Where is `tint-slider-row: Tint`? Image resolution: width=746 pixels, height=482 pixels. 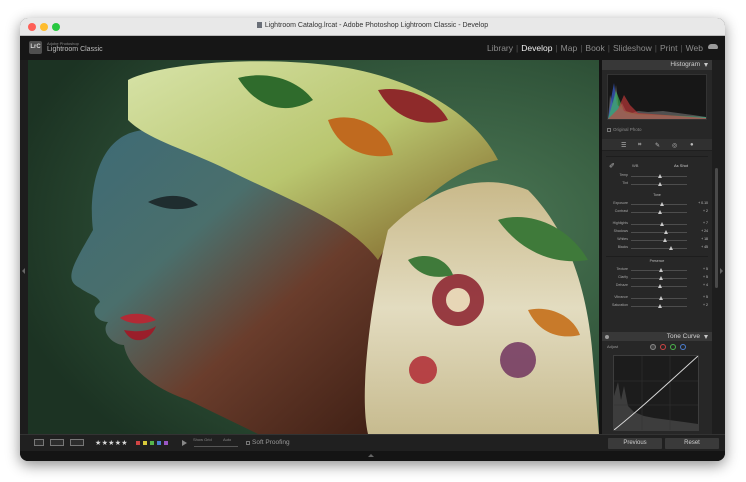
tint-slider-row: Tint is located at coordinates (657, 184).